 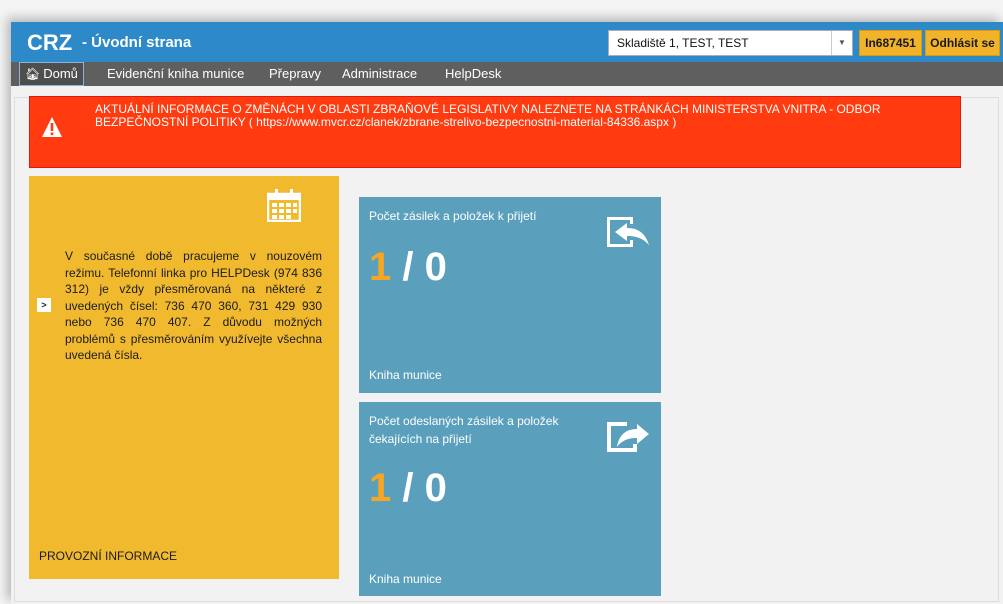 I want to click on nav-item-administration: Administrace, so click(x=379, y=74).